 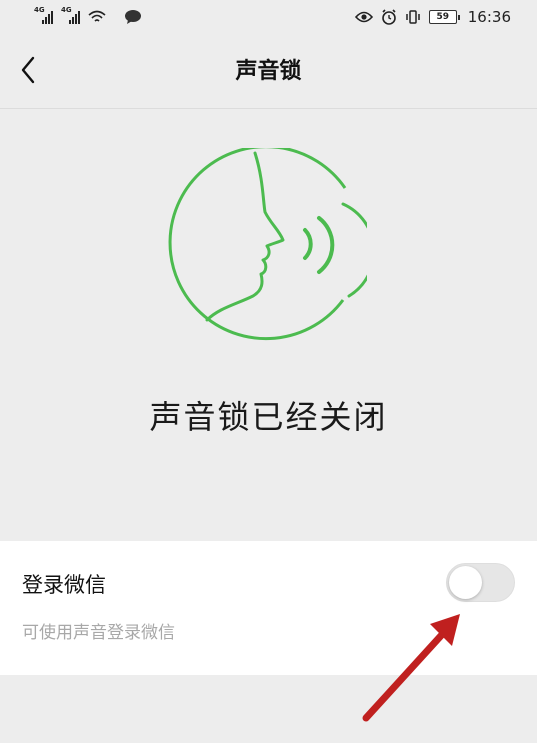 I want to click on wifi-icon, so click(x=97, y=16).